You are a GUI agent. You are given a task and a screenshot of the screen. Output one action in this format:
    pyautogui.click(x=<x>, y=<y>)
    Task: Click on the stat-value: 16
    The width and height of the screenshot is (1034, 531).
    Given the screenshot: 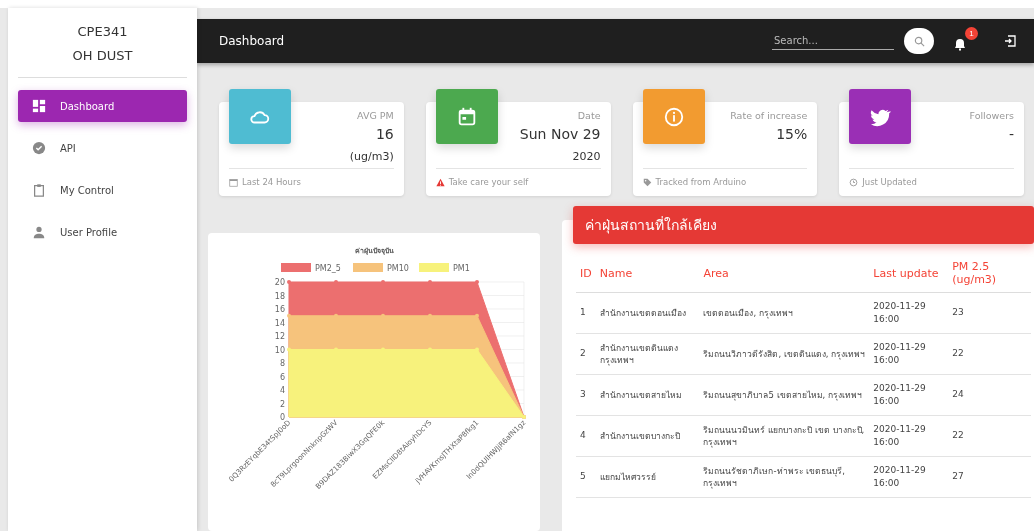 What is the action you would take?
    pyautogui.click(x=384, y=134)
    